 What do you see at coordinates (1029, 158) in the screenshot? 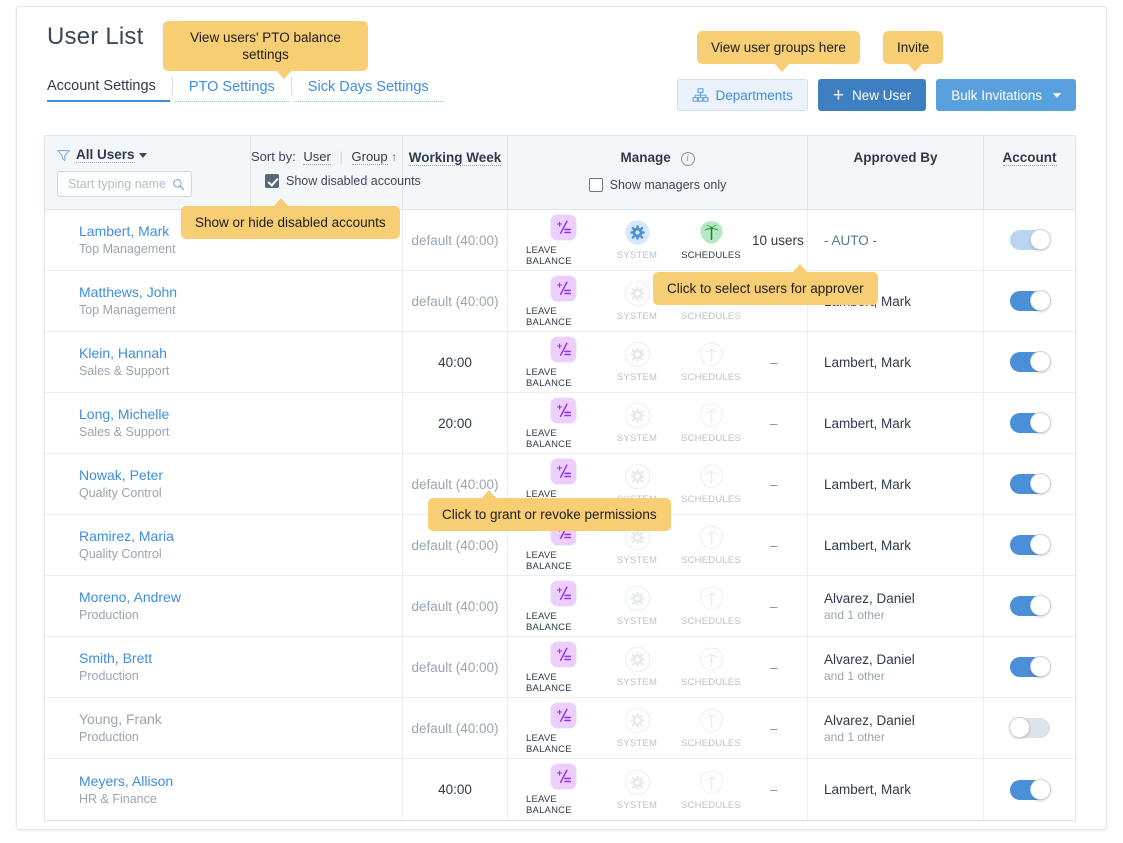
I see `account-label: Account` at bounding box center [1029, 158].